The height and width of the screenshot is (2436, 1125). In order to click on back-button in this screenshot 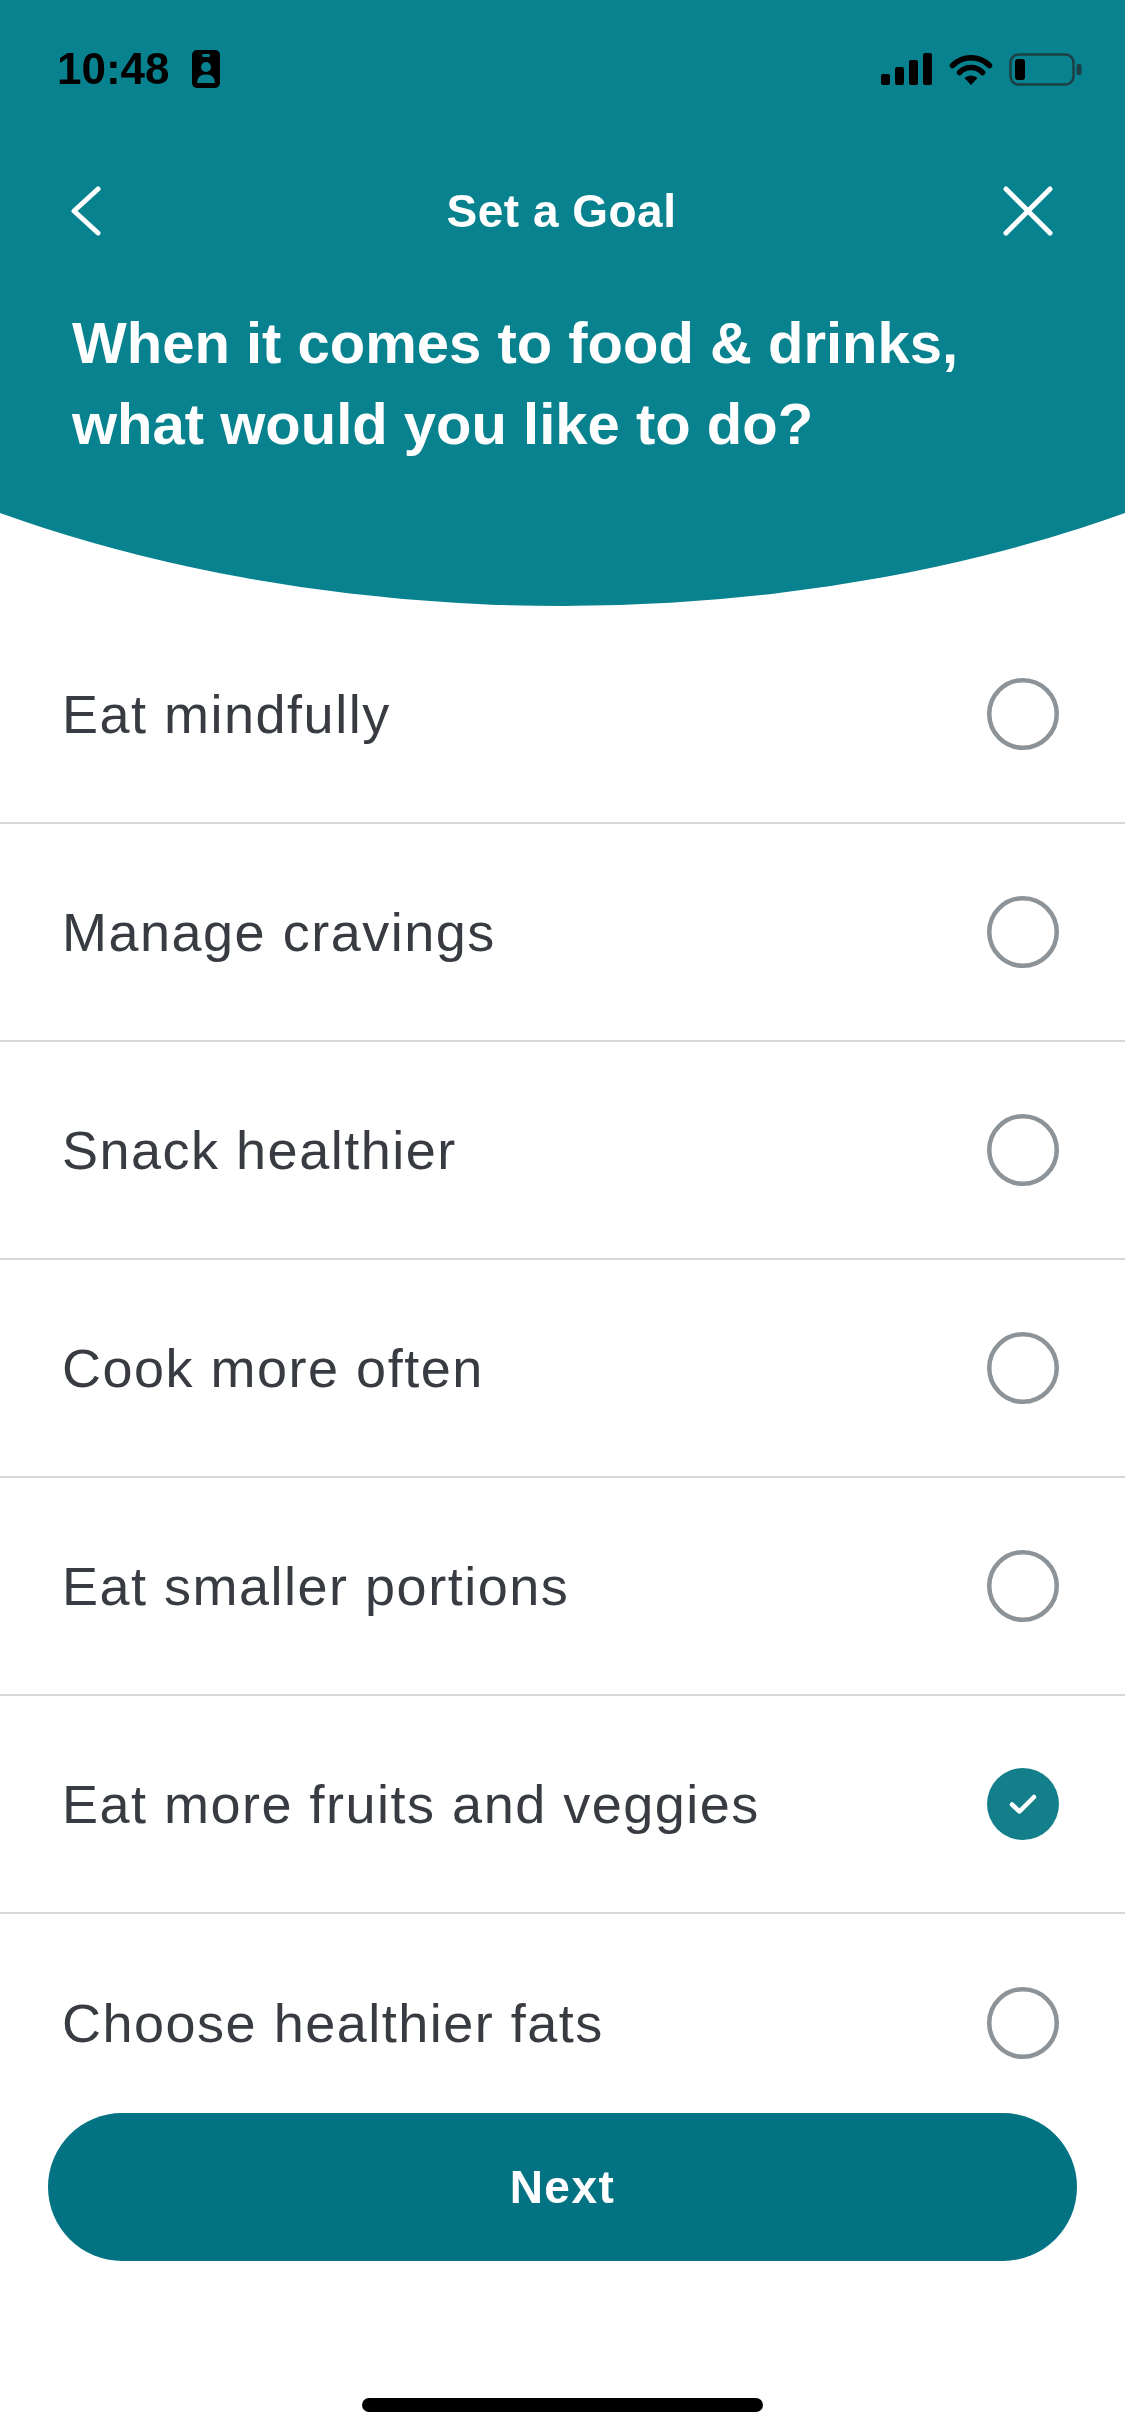, I will do `click(86, 211)`.